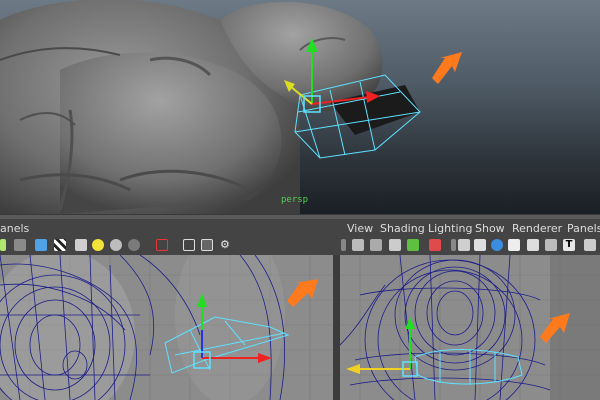  What do you see at coordinates (537, 228) in the screenshot?
I see `menu-renderer: Renderer` at bounding box center [537, 228].